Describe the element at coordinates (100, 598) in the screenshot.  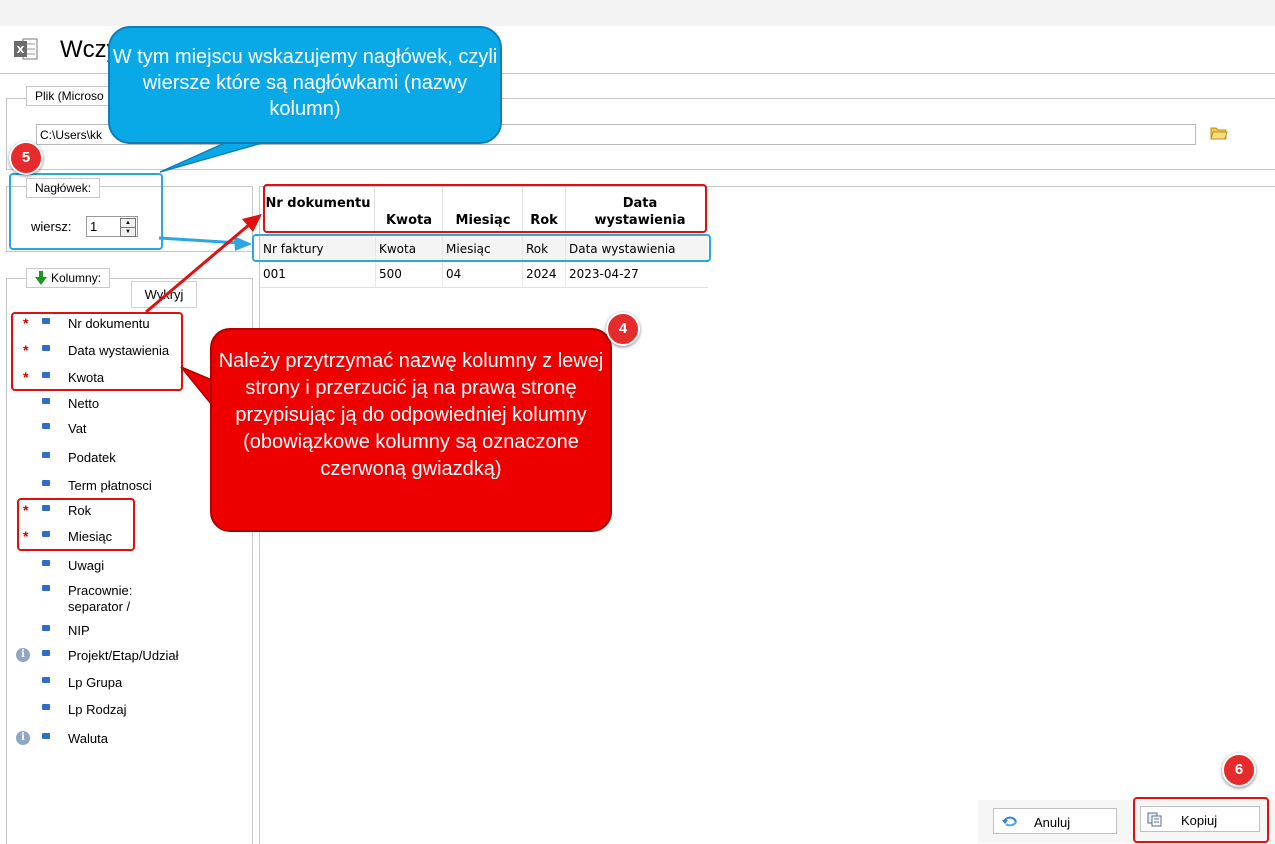
I see `column-item-label: Pracownie: separator /` at that location.